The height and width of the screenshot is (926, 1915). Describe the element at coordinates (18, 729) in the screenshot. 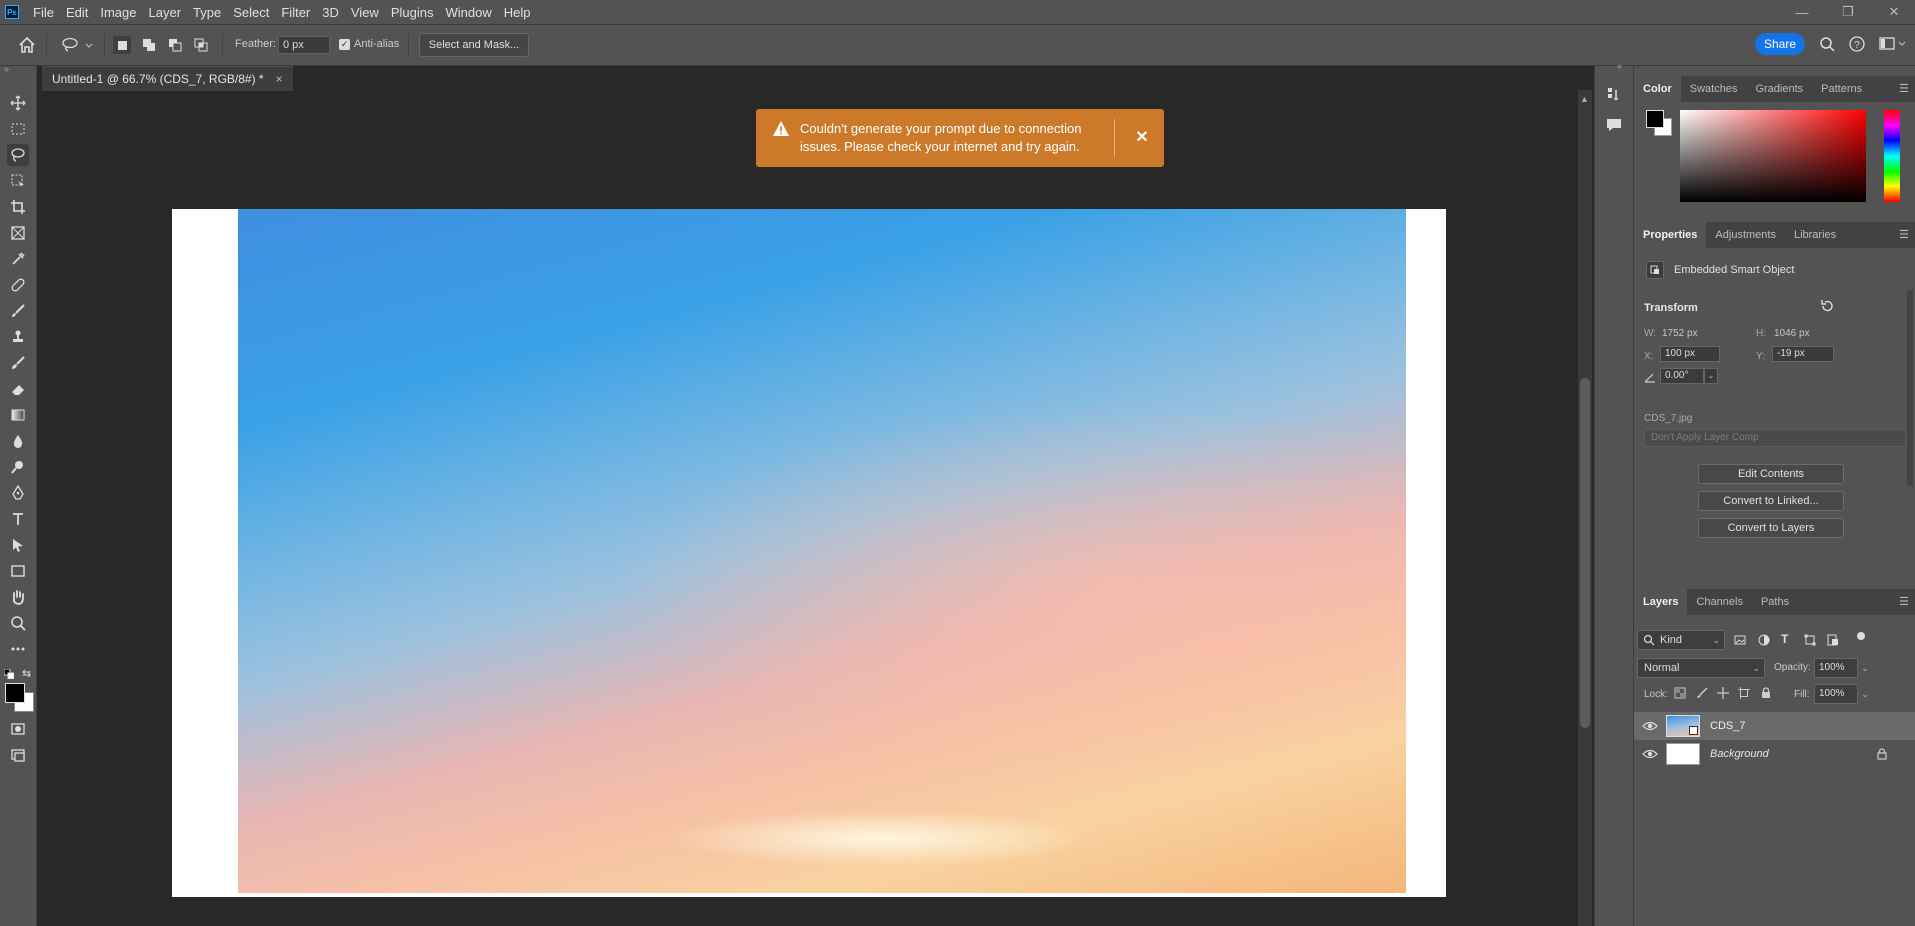

I see `quick-mask-icon` at that location.